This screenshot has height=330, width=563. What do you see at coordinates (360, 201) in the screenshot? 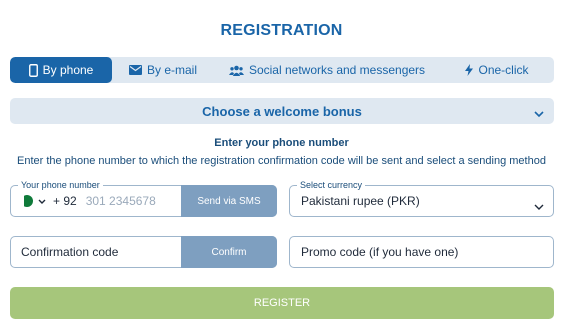
I see `currency-value: Pakistani rupee (PKR)` at bounding box center [360, 201].